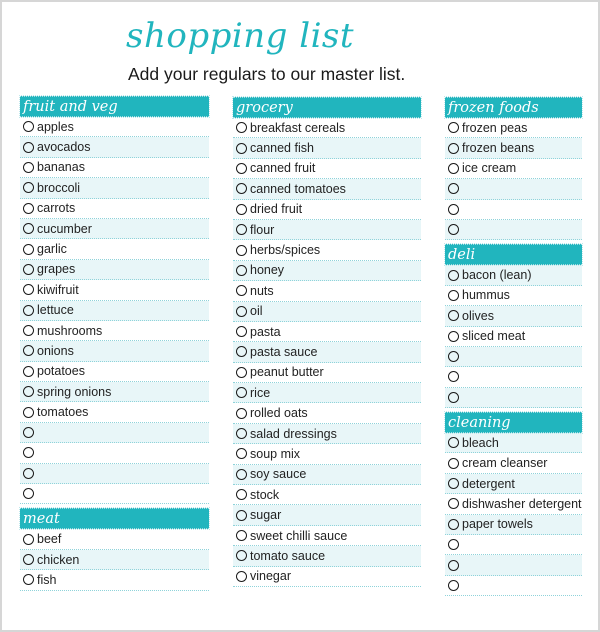 The width and height of the screenshot is (600, 632). Describe the element at coordinates (513, 275) in the screenshot. I see `list-item: bacon (lean)` at that location.